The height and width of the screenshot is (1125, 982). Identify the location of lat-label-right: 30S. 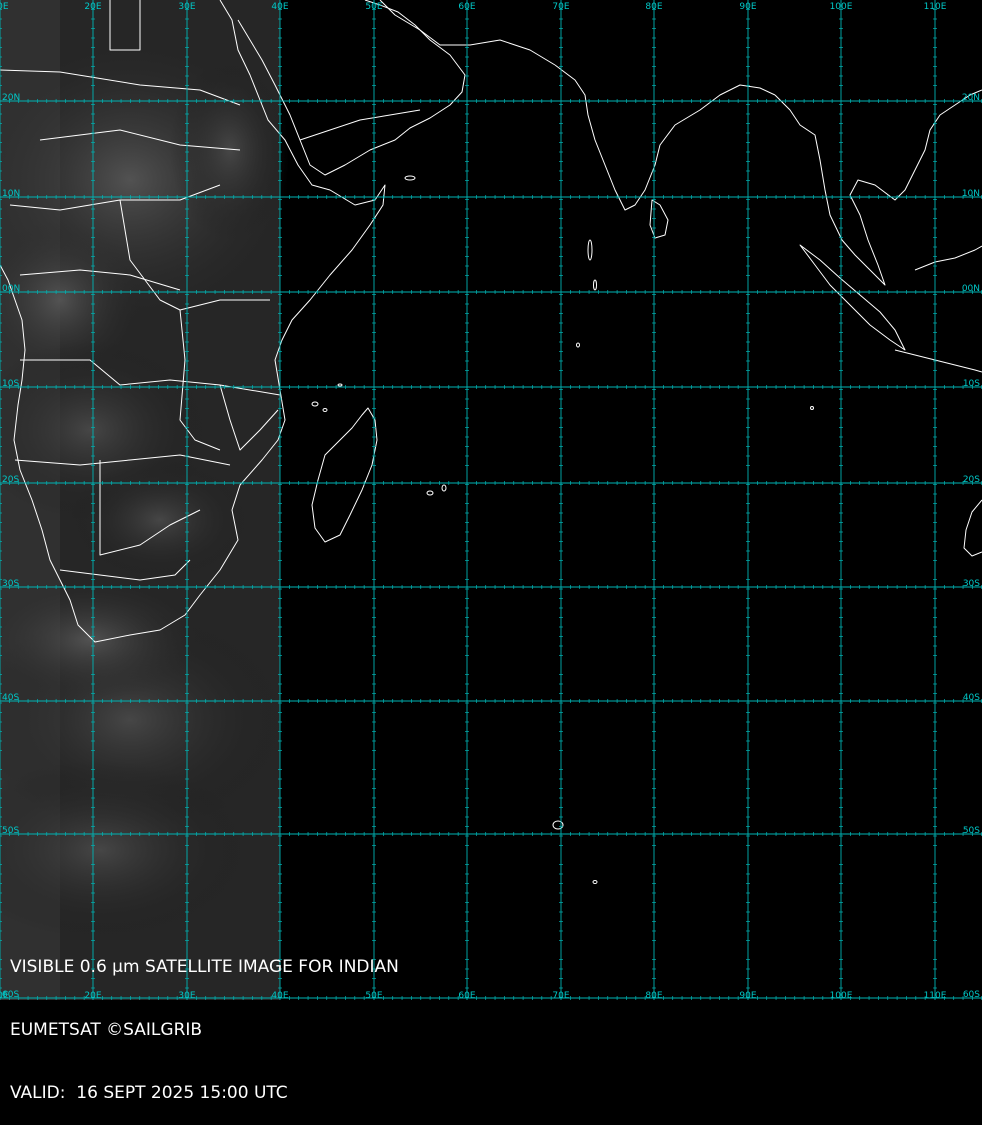
(971, 584).